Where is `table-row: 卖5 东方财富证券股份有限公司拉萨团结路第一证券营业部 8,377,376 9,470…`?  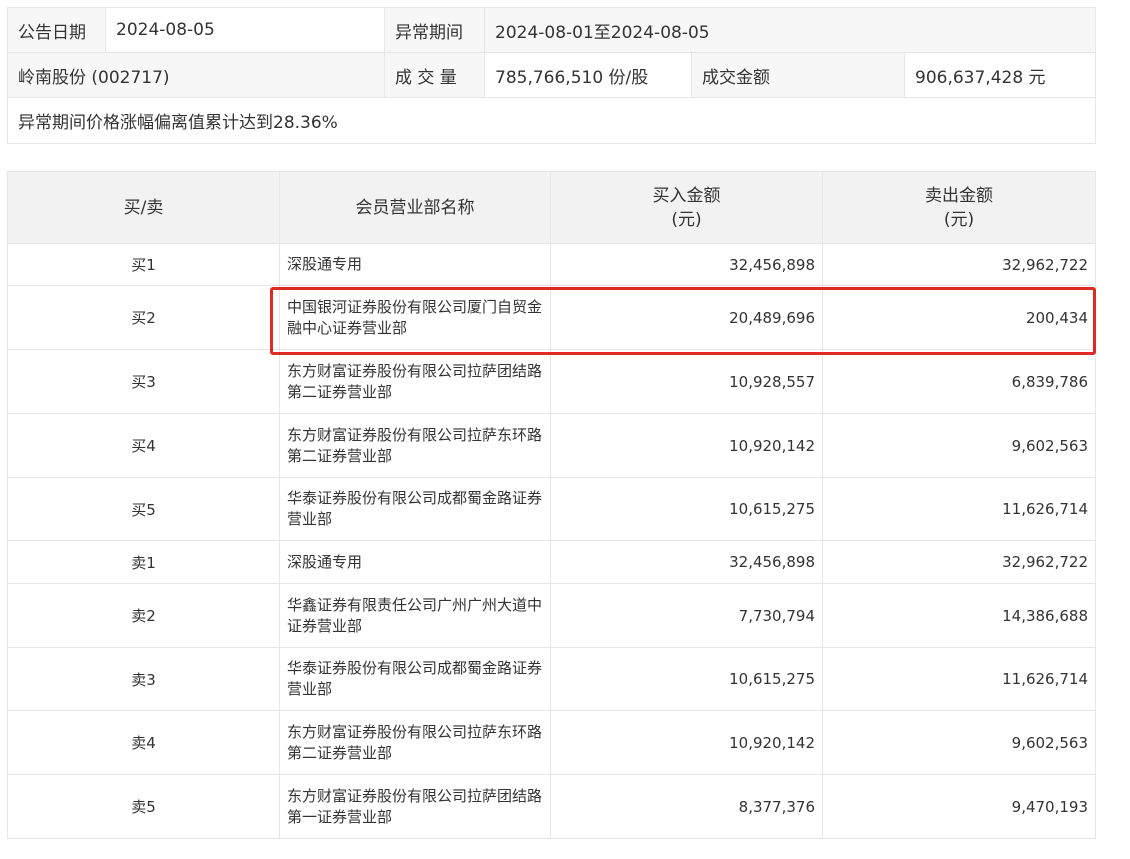 table-row: 卖5 东方财富证券股份有限公司拉萨团结路第一证券营业部 8,377,376 9,470… is located at coordinates (551, 806).